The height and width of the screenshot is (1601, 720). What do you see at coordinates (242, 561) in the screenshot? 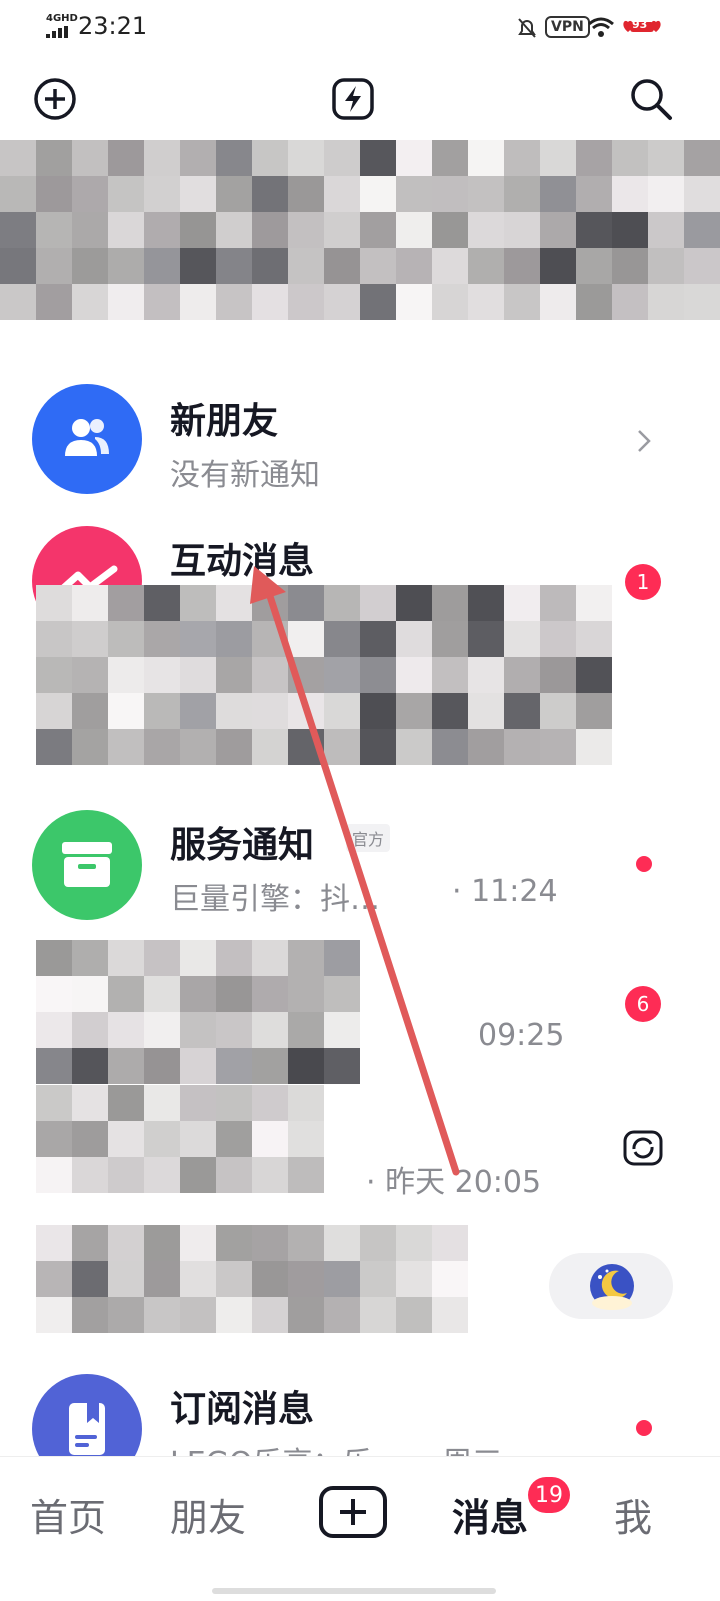
I see `row-title: 互动消息` at bounding box center [242, 561].